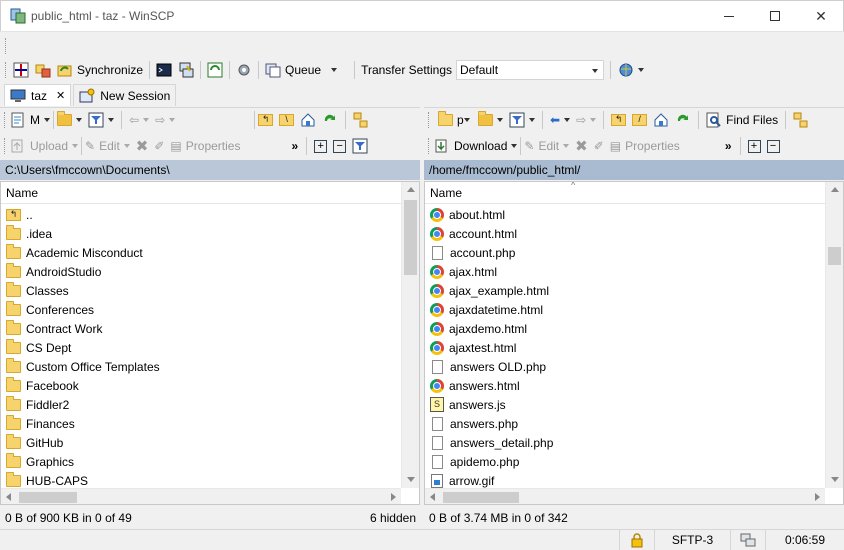 The width and height of the screenshot is (844, 550). What do you see at coordinates (645, 146) in the screenshot?
I see `right-properties-button: ▤ Properties` at bounding box center [645, 146].